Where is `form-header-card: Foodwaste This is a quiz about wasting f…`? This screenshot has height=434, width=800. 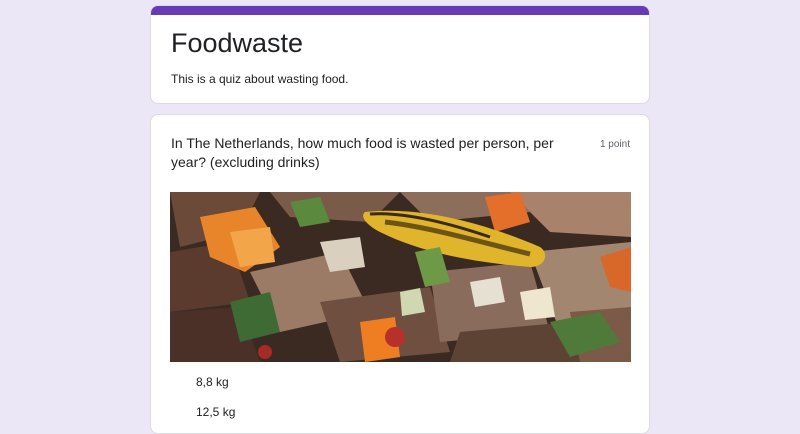
form-header-card: Foodwaste This is a quiz about wasting f… is located at coordinates (400, 54).